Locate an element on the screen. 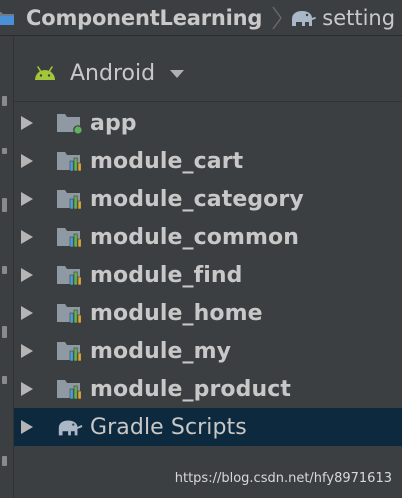 This screenshot has width=402, height=498. tree-node: module_my is located at coordinates (208, 351).